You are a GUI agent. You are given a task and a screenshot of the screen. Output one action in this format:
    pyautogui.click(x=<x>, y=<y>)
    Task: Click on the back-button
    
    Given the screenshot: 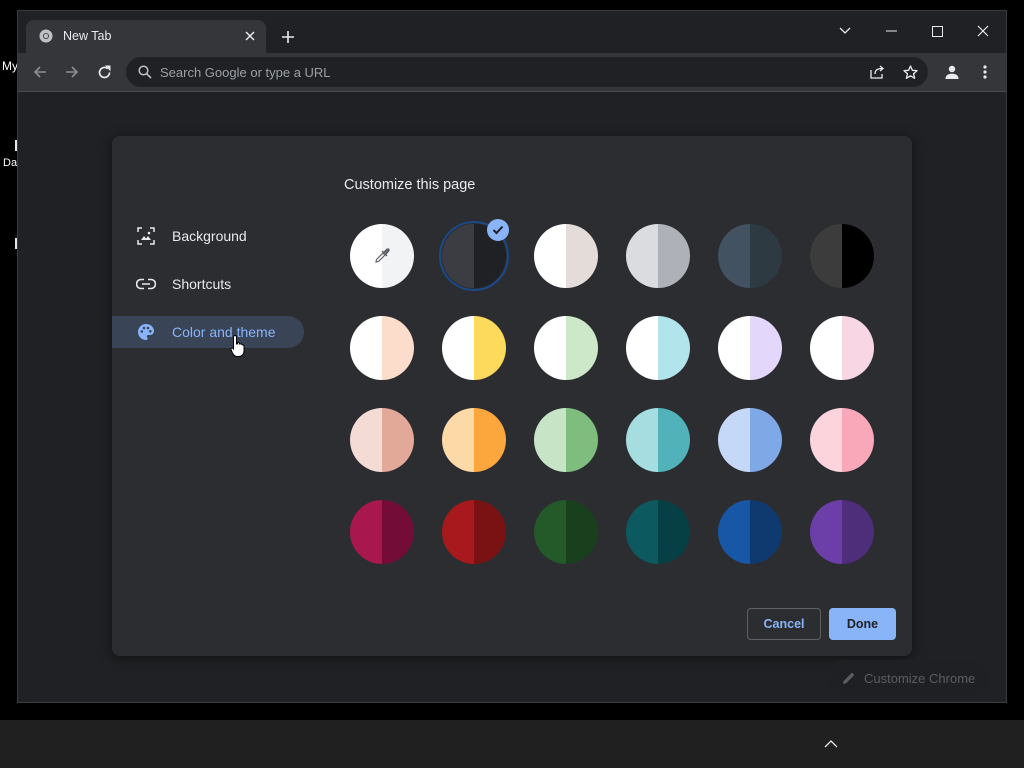 What is the action you would take?
    pyautogui.click(x=40, y=72)
    